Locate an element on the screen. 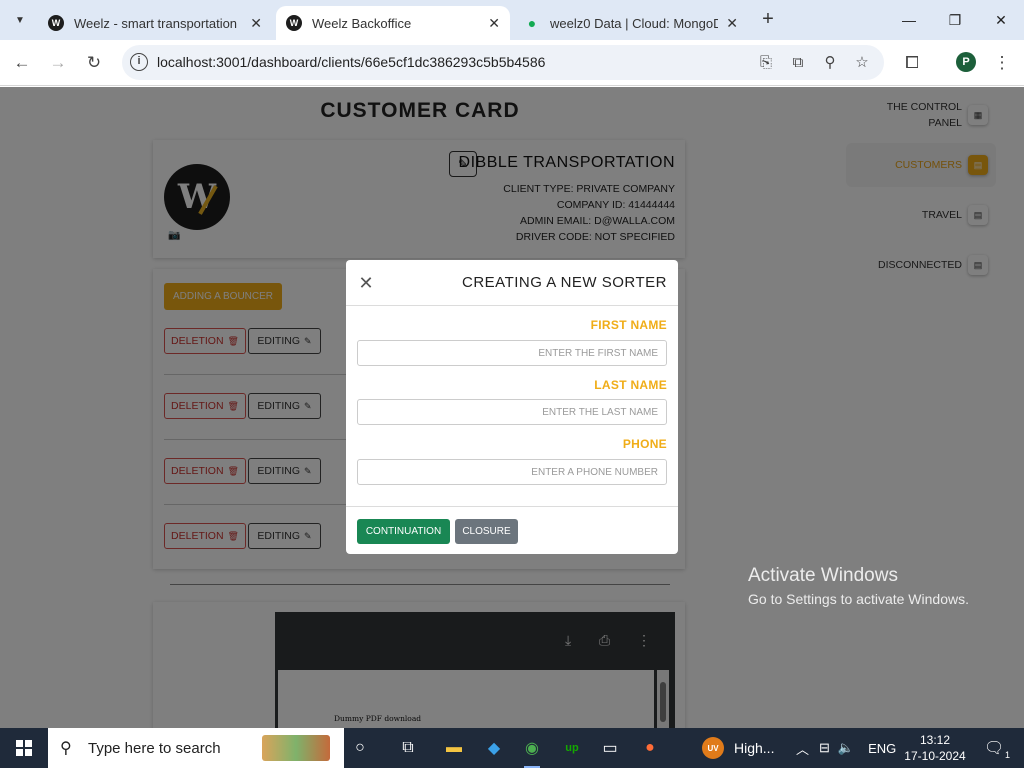 This screenshot has width=1024, height=768. start-button is located at coordinates (24, 748).